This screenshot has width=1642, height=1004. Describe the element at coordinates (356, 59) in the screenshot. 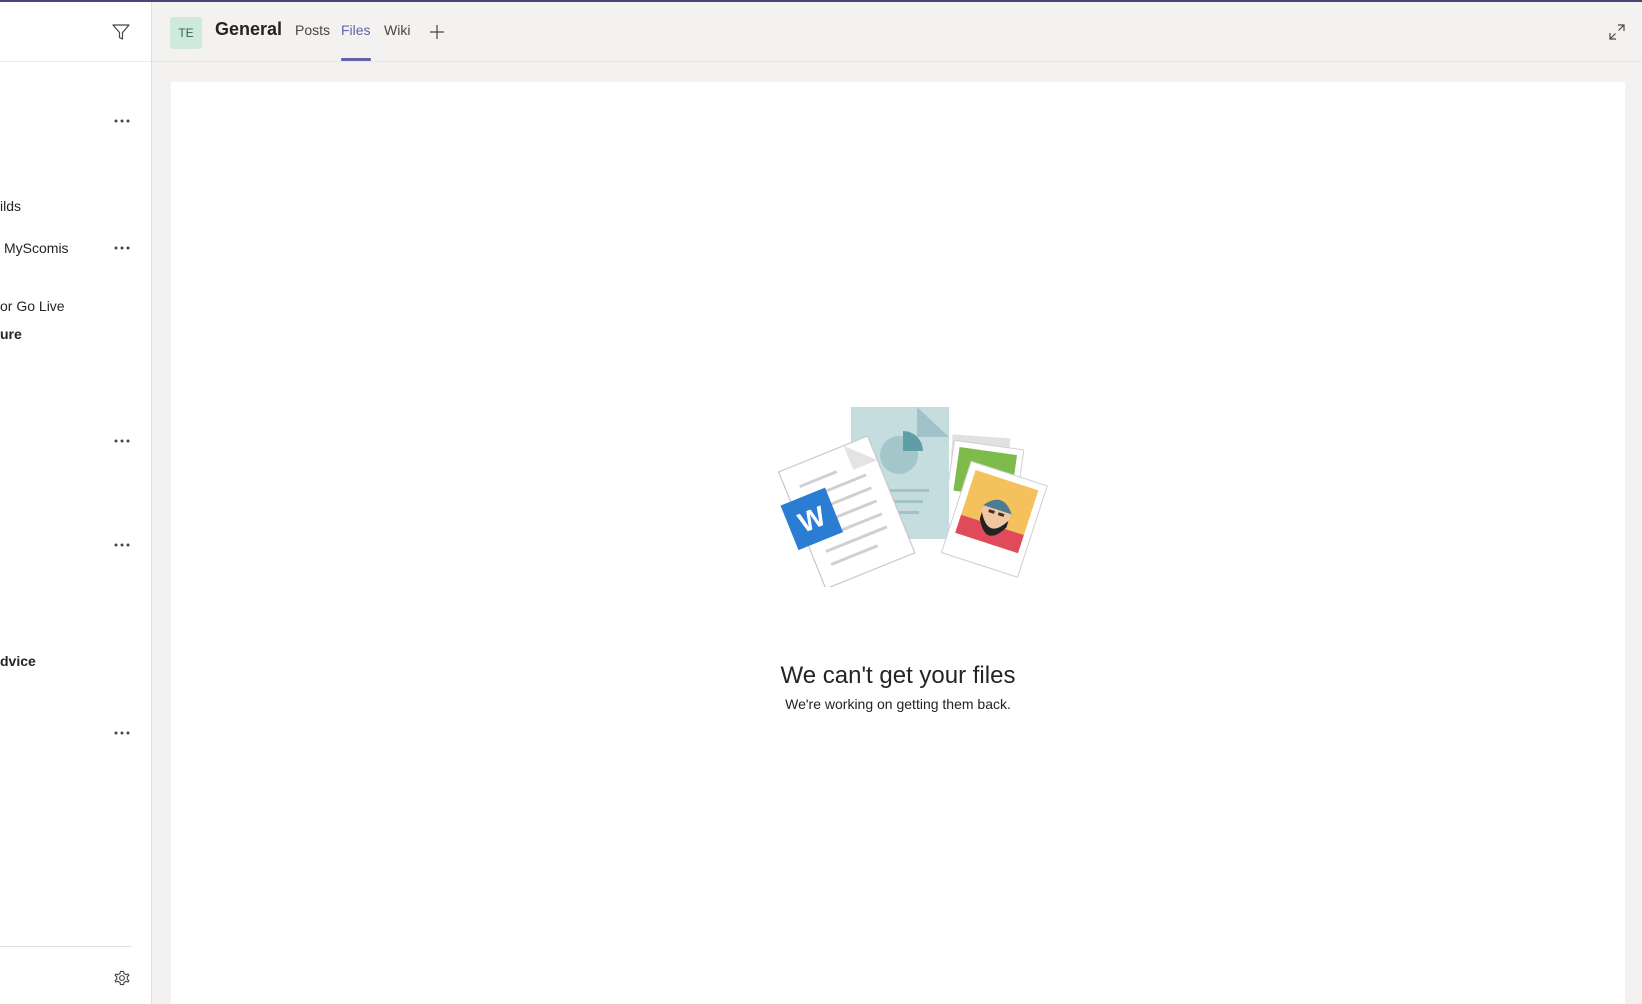

I see `active-tab-indicator` at that location.